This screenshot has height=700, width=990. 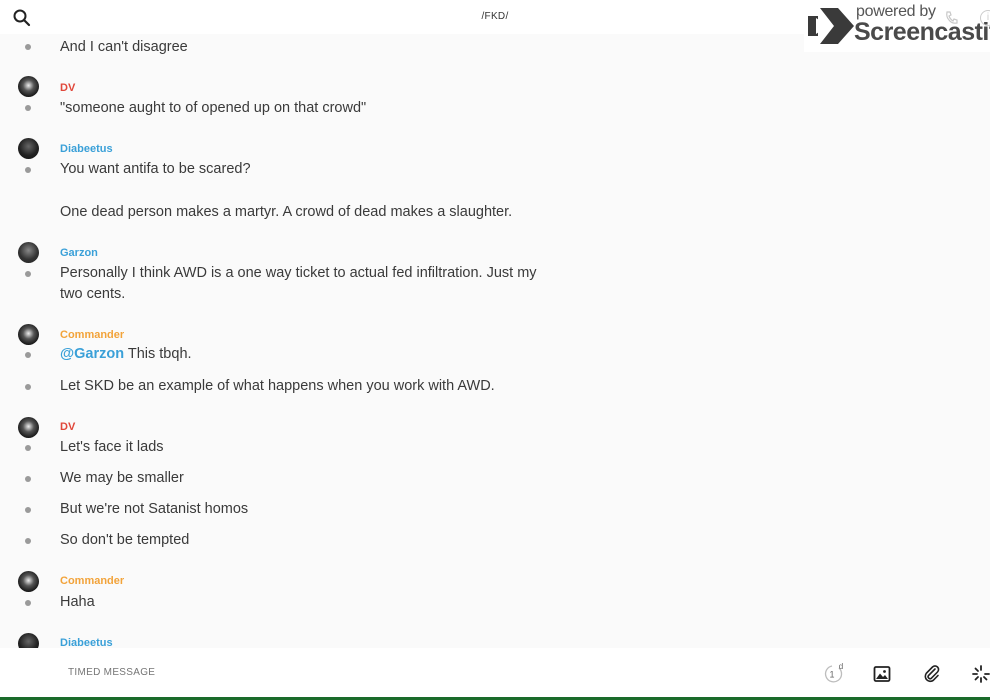 What do you see at coordinates (932, 674) in the screenshot?
I see `paperclip-icon` at bounding box center [932, 674].